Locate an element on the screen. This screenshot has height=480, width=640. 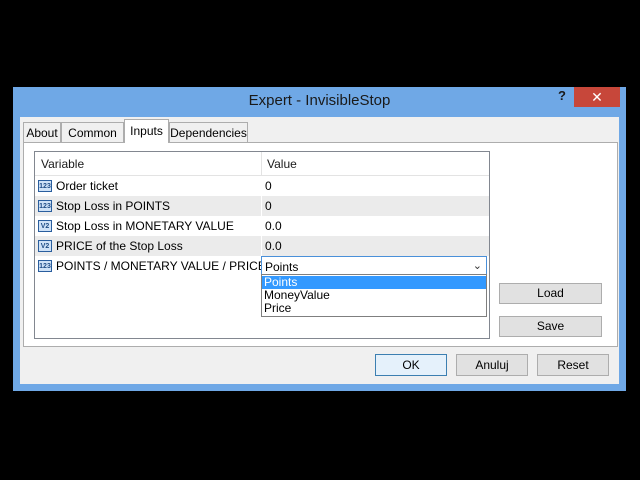
table-row: 123 Stop Loss in POINTS 0 is located at coordinates (262, 206).